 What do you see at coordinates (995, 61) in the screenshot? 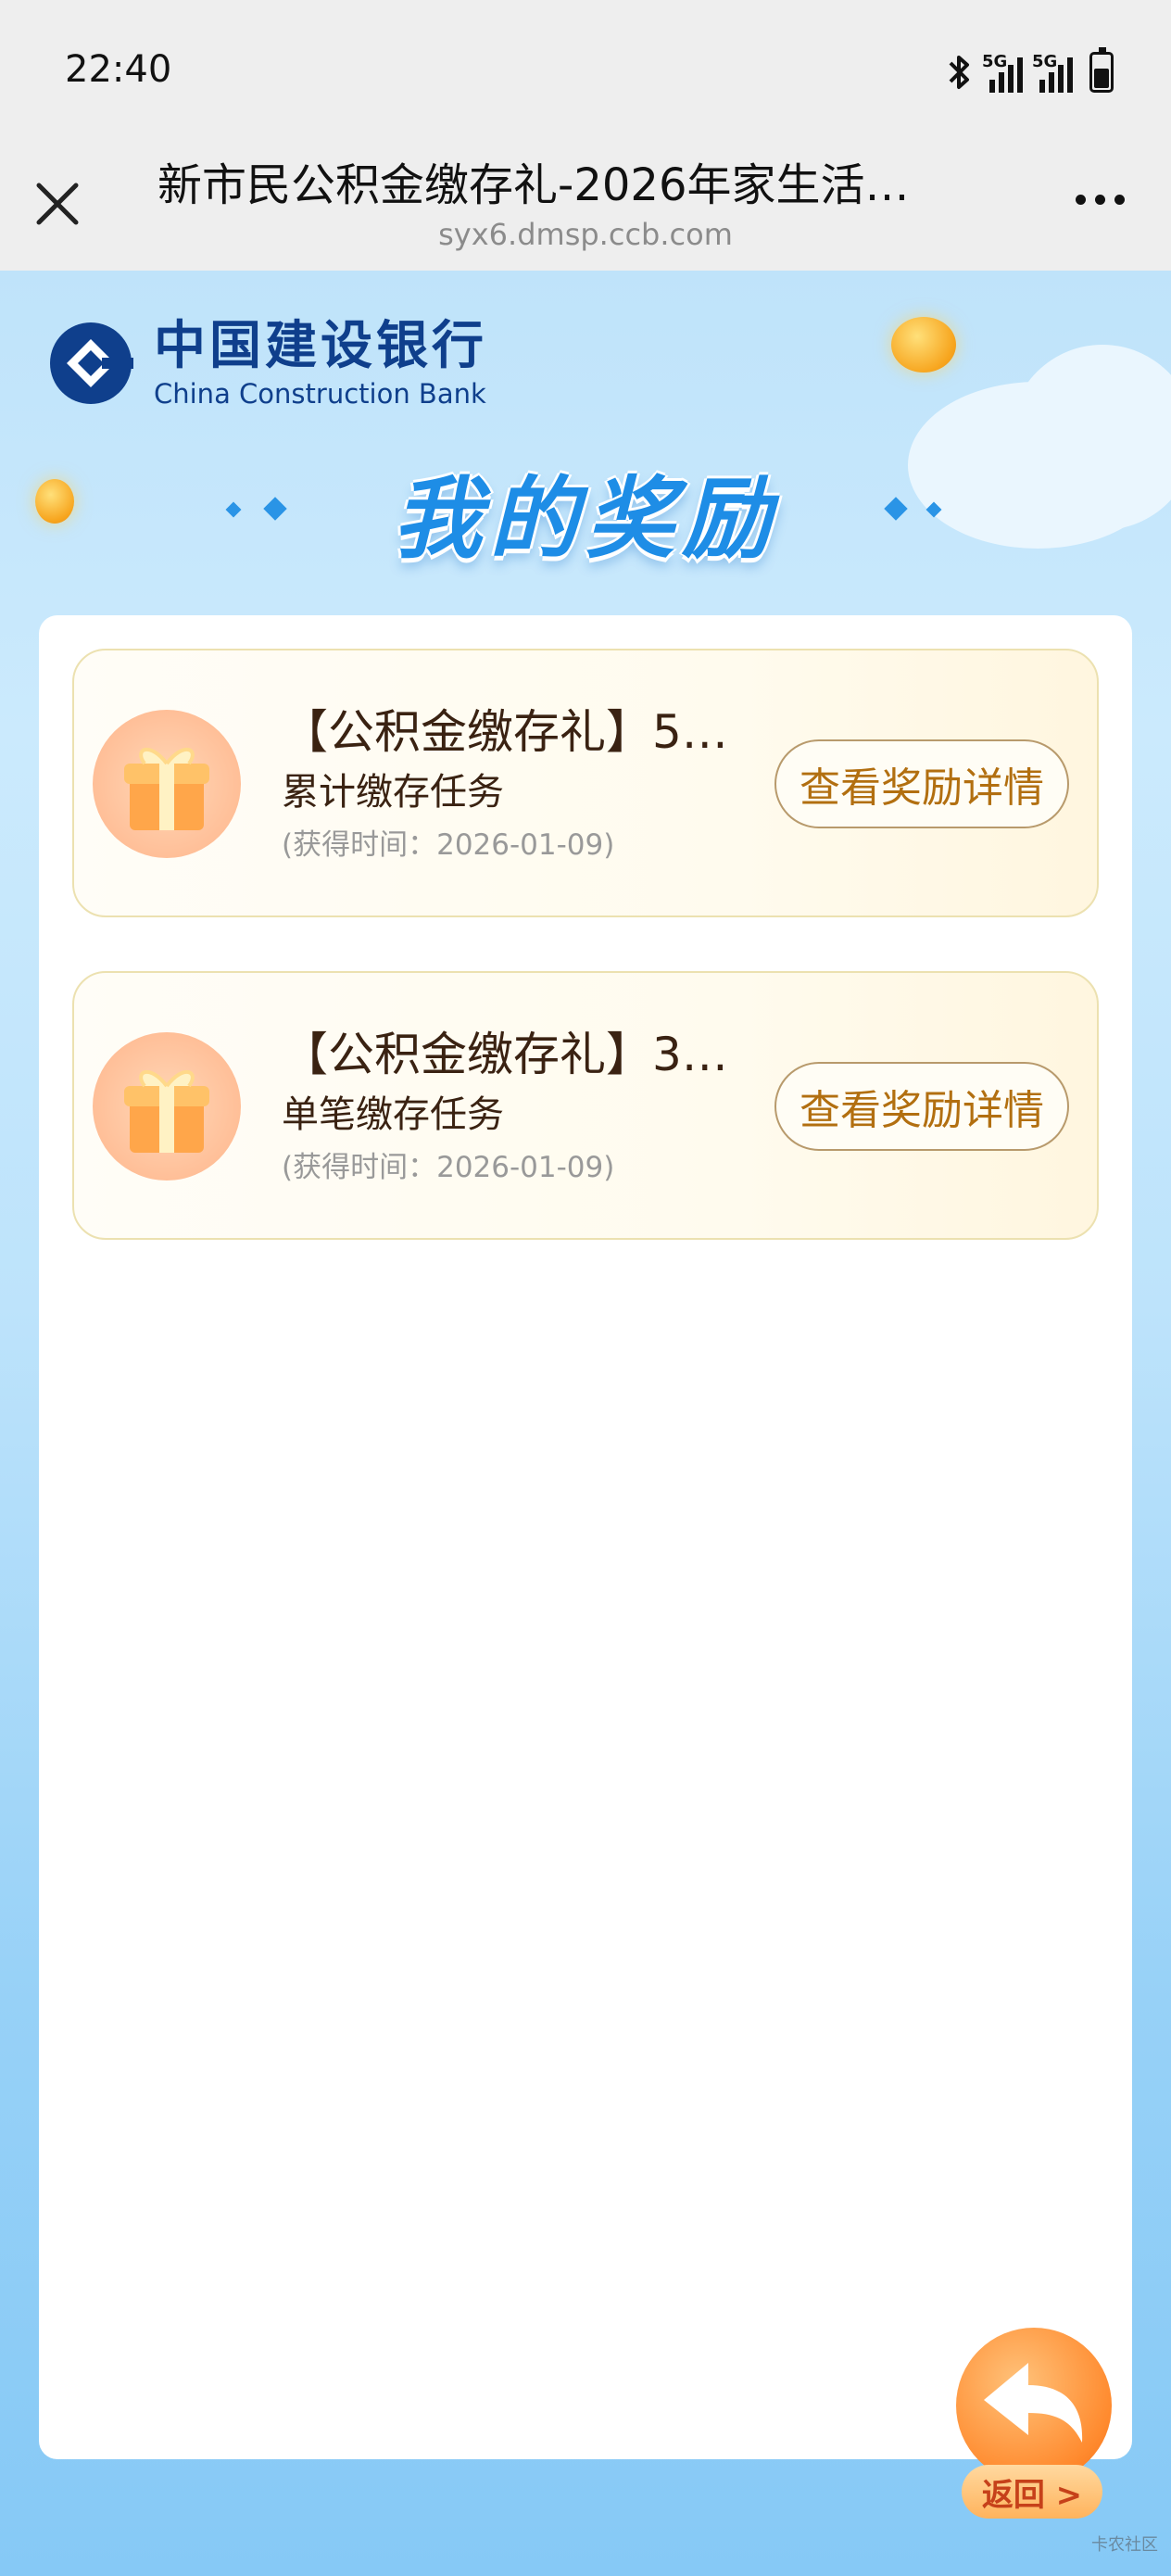
I see `network-type-1: 5G` at bounding box center [995, 61].